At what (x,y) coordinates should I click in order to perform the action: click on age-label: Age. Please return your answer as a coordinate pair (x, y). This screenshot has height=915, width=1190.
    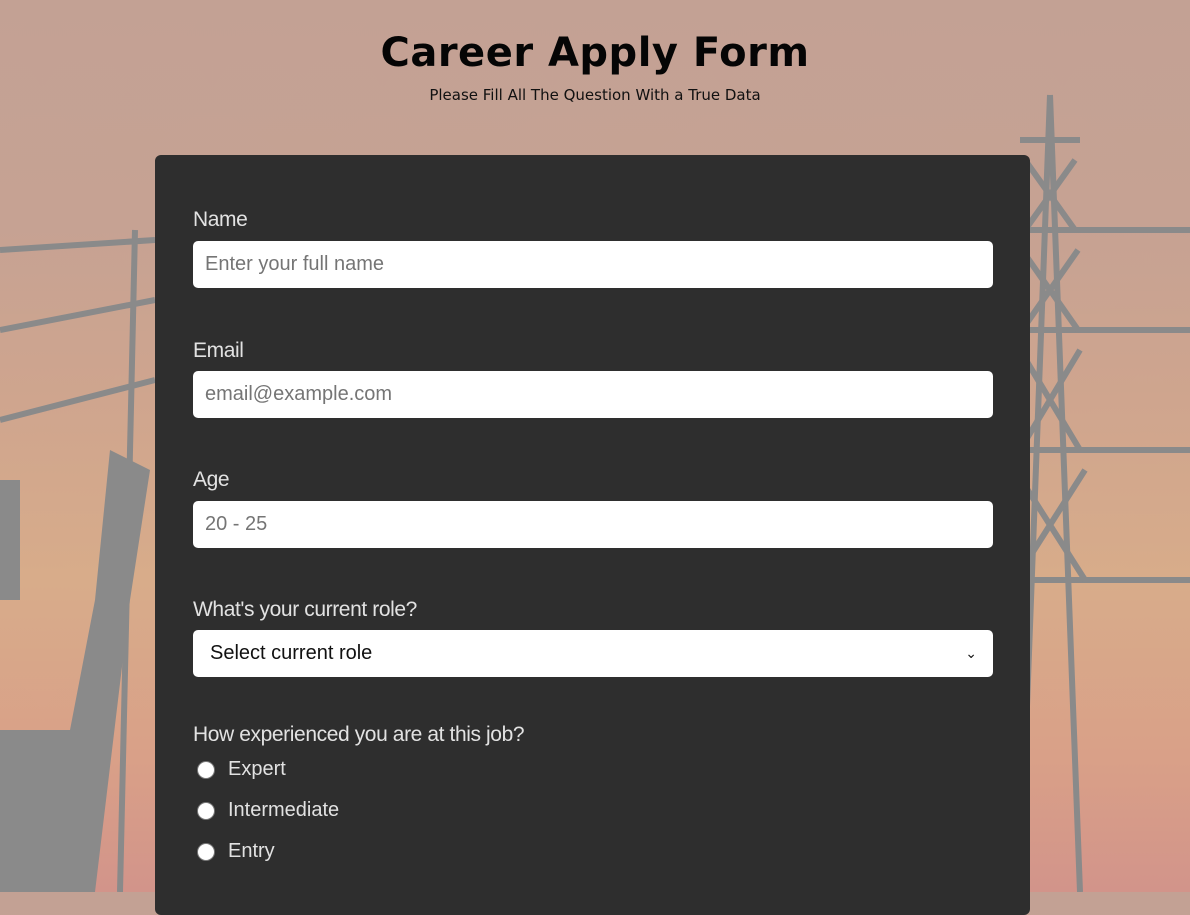
    Looking at the image, I should click on (211, 479).